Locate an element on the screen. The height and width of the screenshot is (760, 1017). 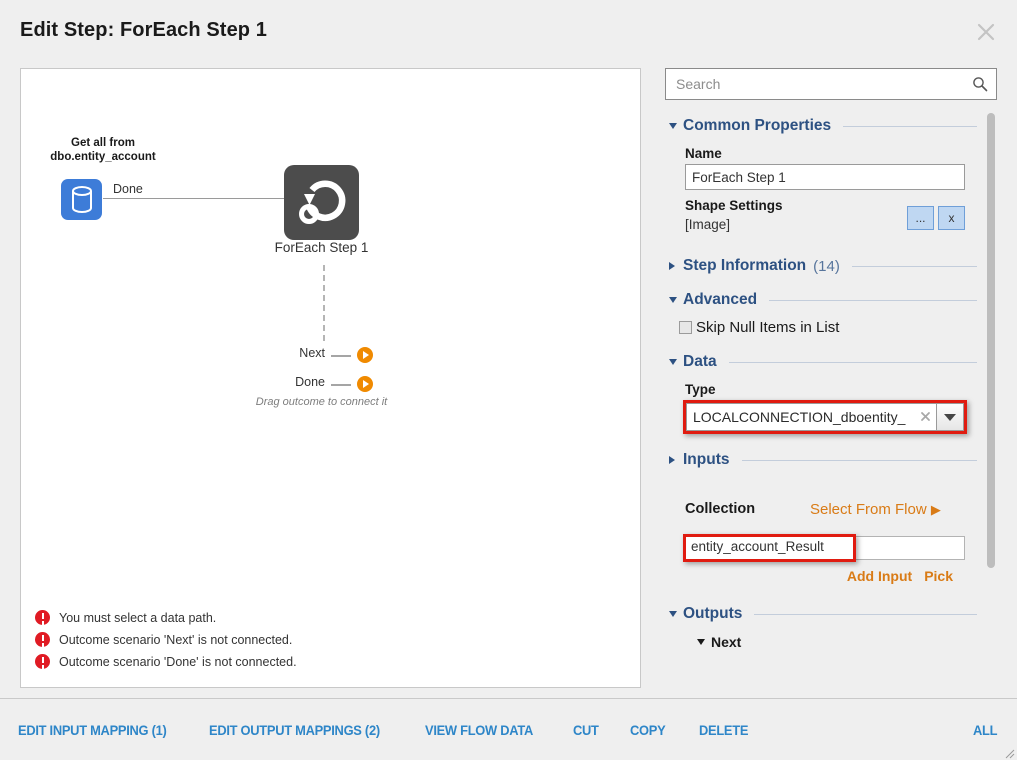
section-advanced: Advanced is located at coordinates (821, 300).